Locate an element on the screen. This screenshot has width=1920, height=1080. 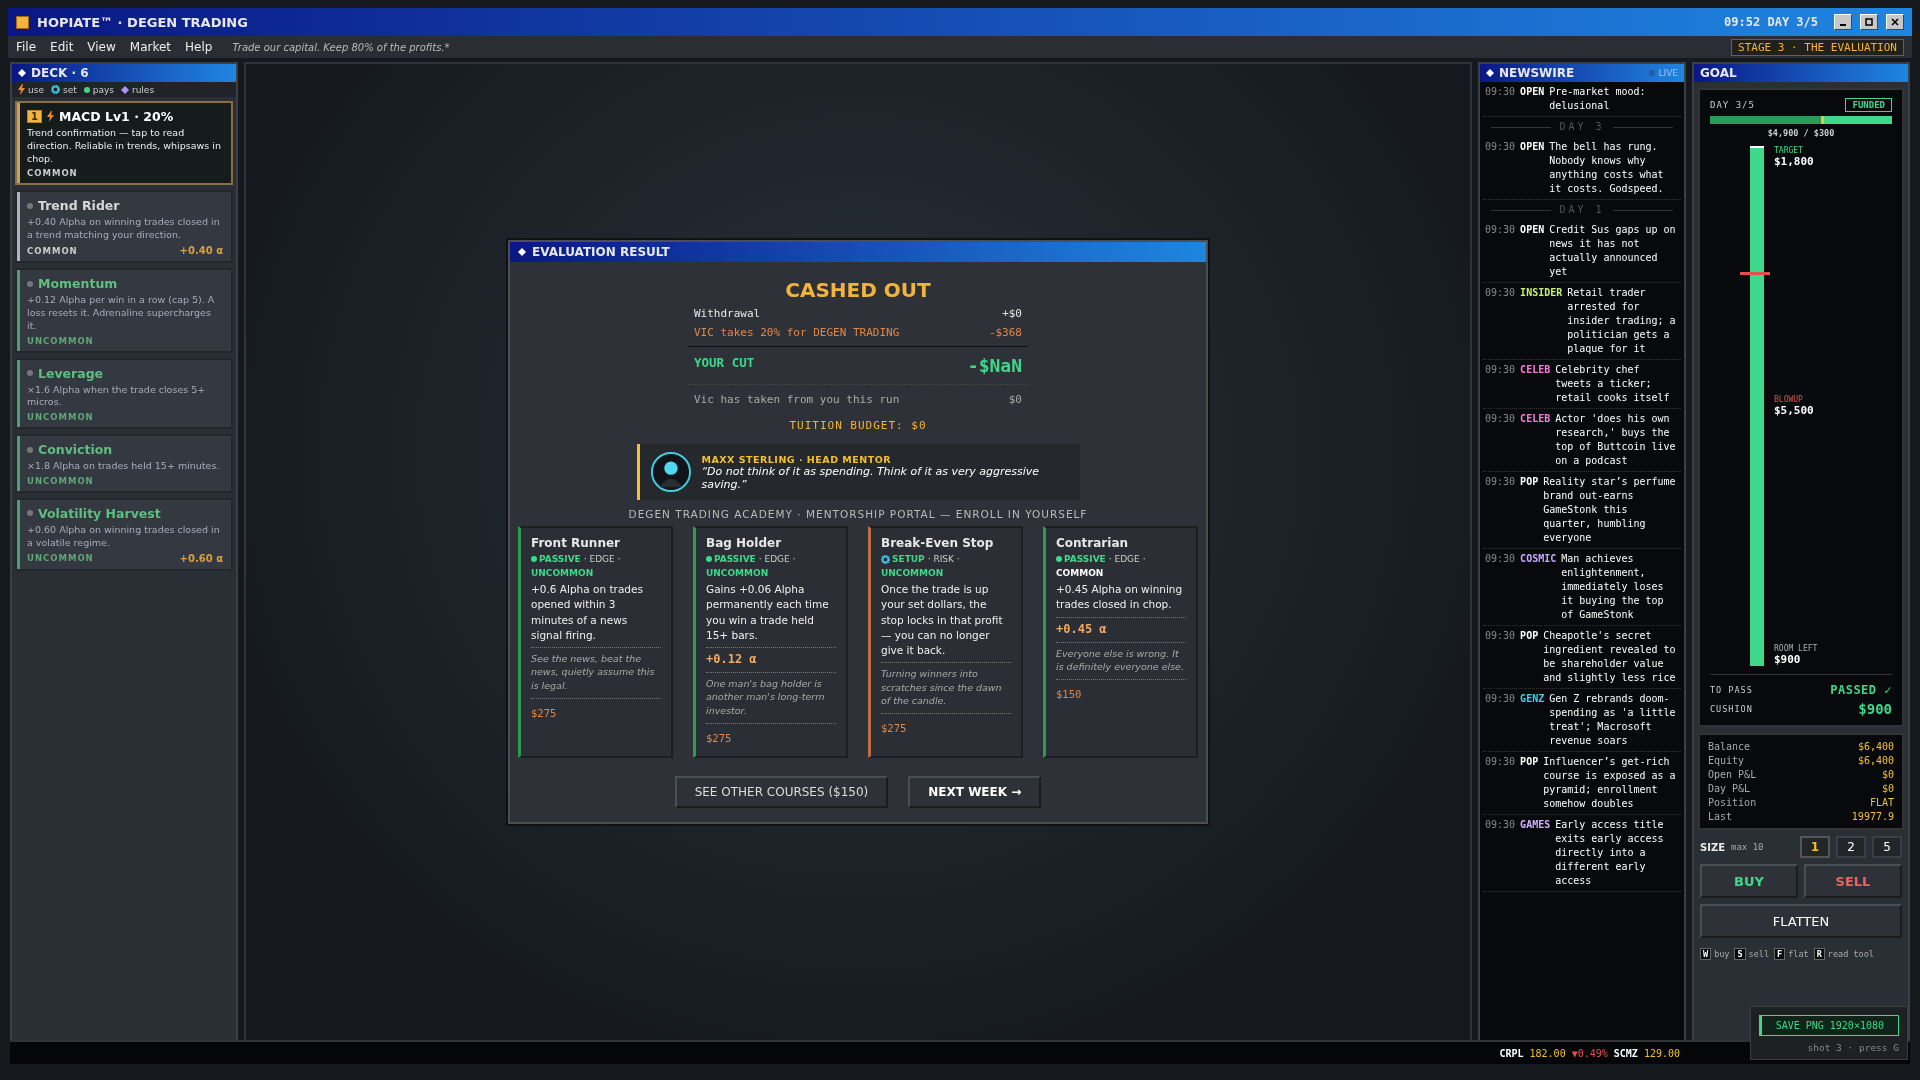
news-headline: Influencer’s get-rich course is exposed as a pyramid; enrollment somehow doubles is located at coordinates (1610, 783).